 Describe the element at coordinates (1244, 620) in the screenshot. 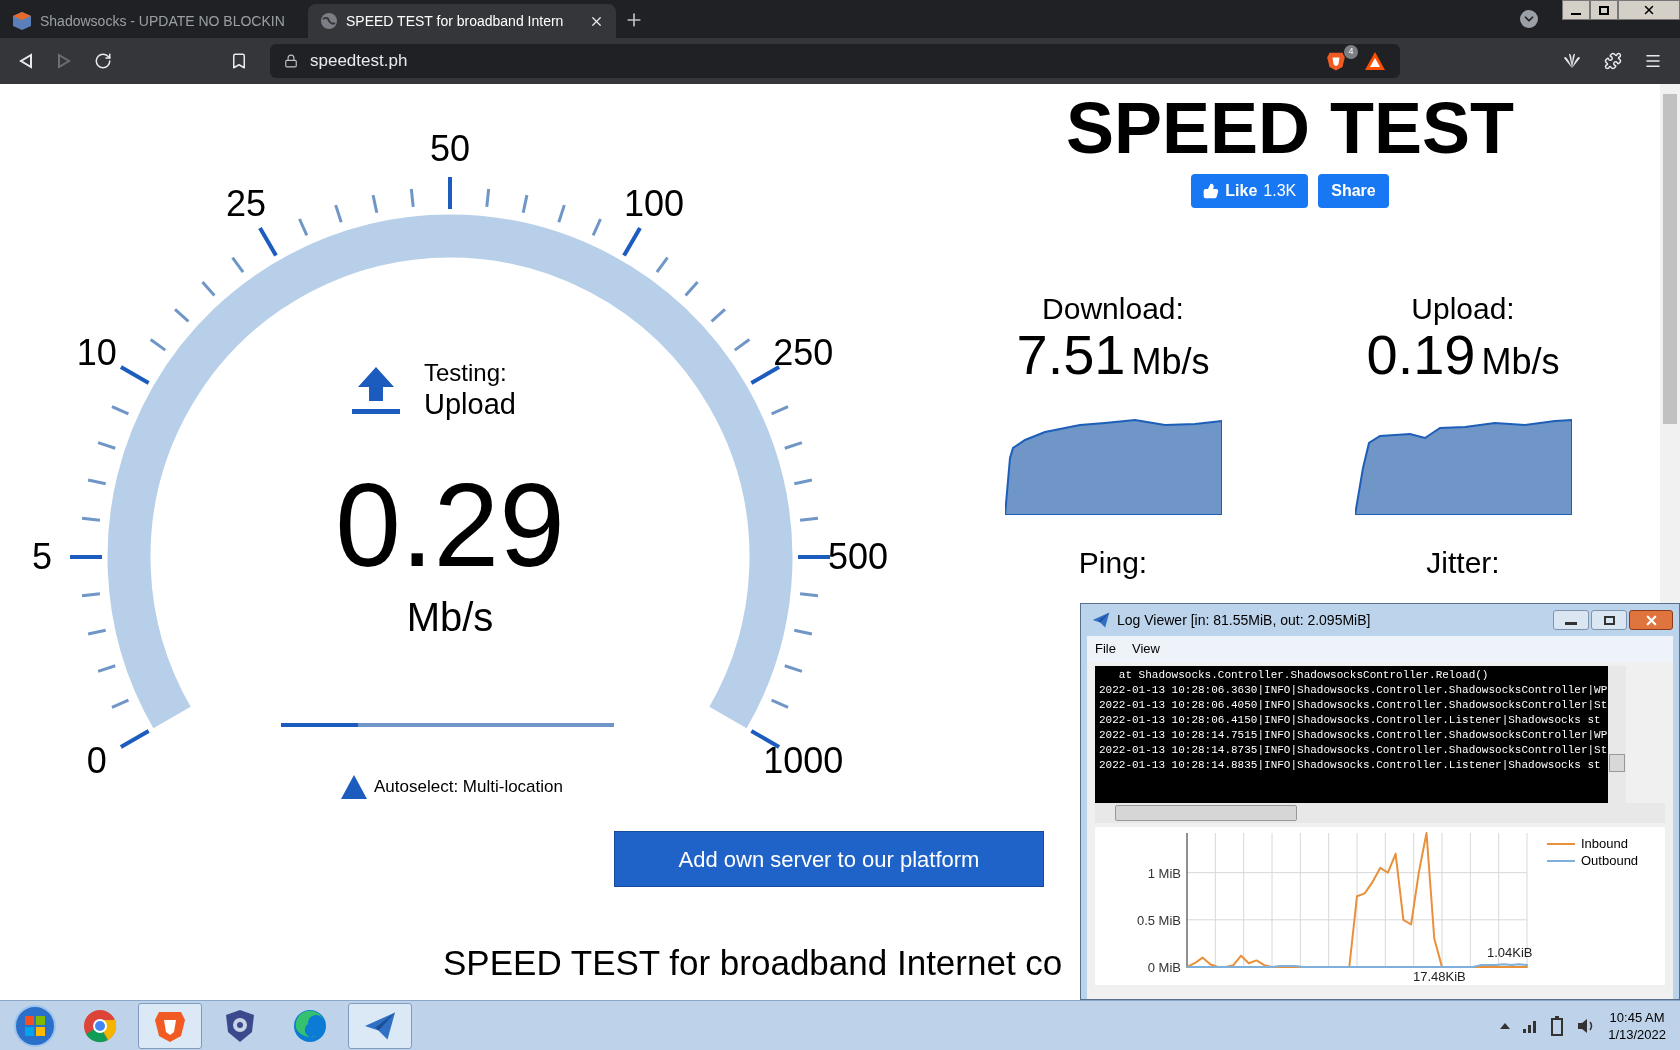

I see `window-title: Log Viewer [in: 81.55MiB, out: 2.095MiB]` at that location.